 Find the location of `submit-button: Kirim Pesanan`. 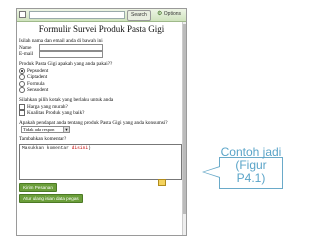

submit-button: Kirim Pesanan is located at coordinates (38, 188).